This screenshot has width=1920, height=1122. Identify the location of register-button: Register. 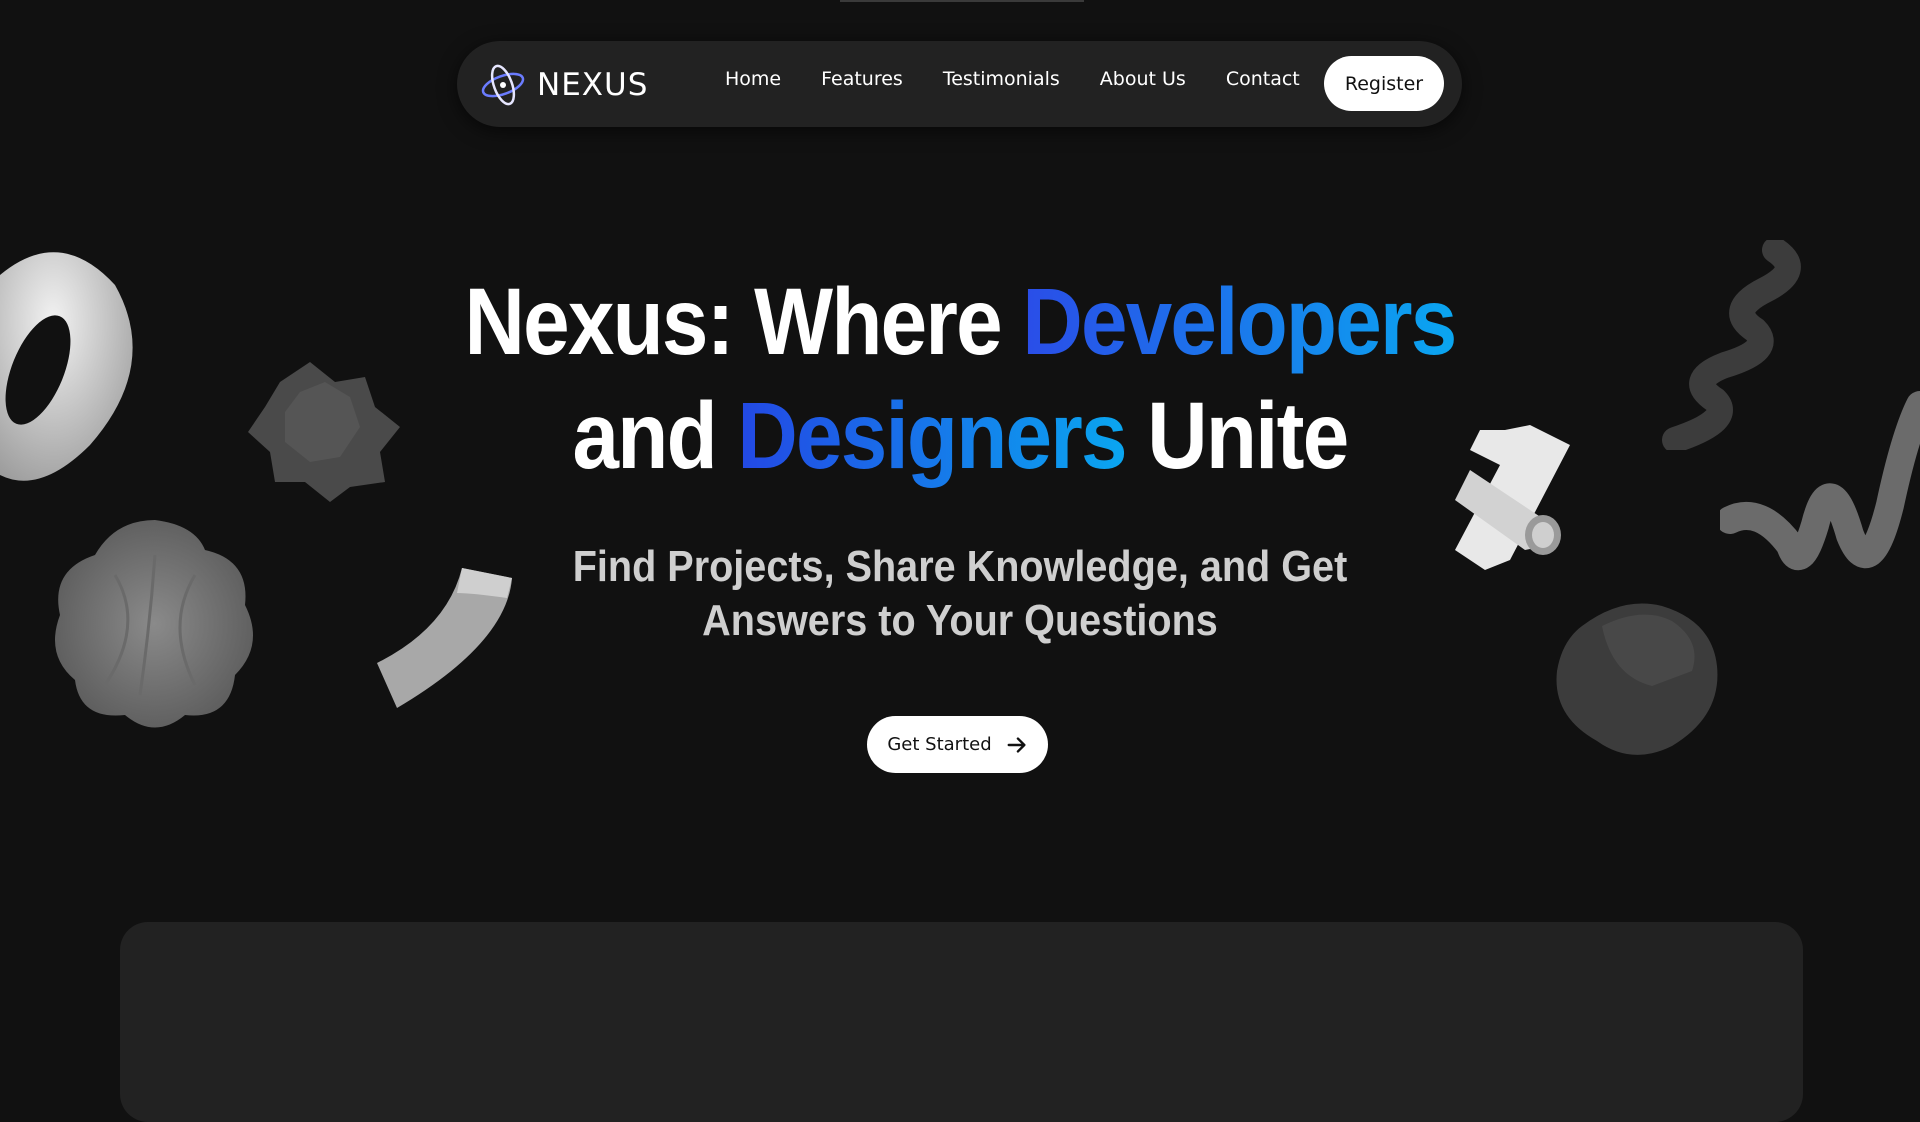
(1384, 83).